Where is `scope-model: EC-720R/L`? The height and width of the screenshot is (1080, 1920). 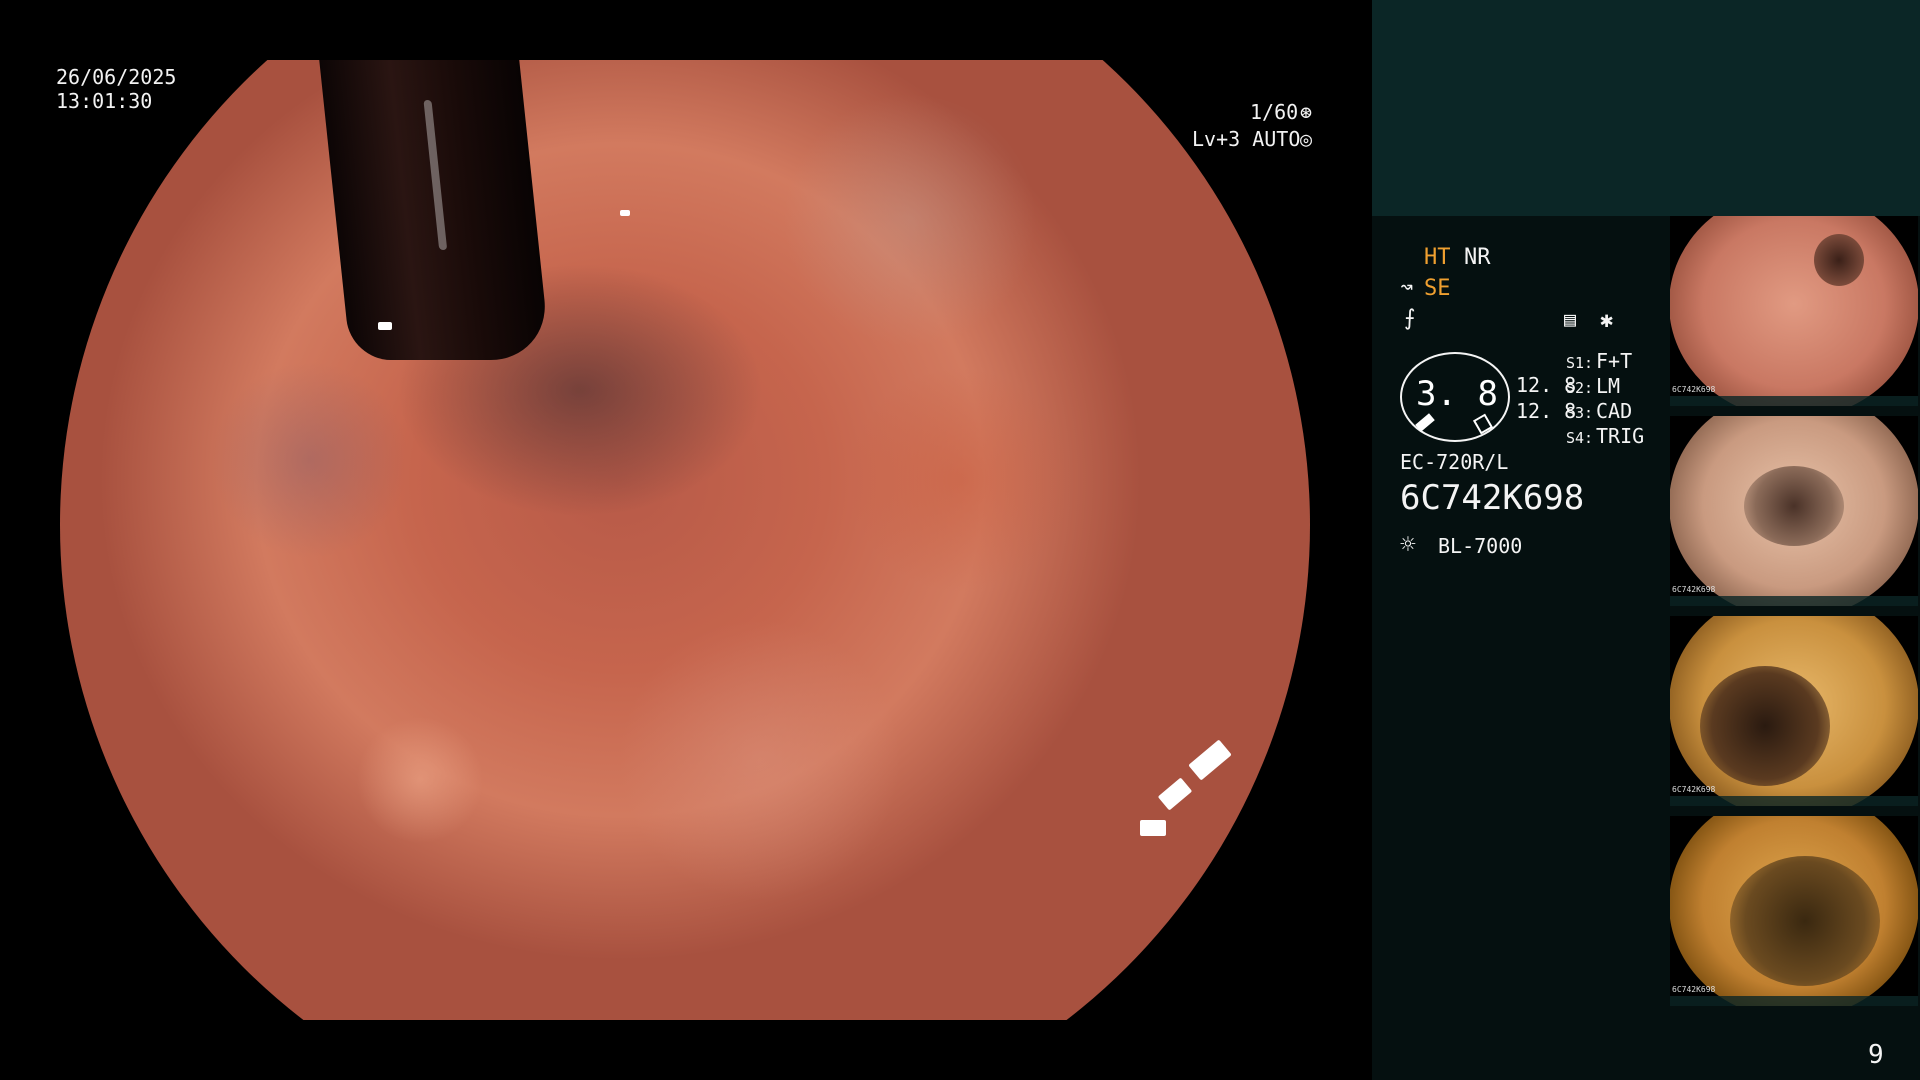 scope-model: EC-720R/L is located at coordinates (1454, 462).